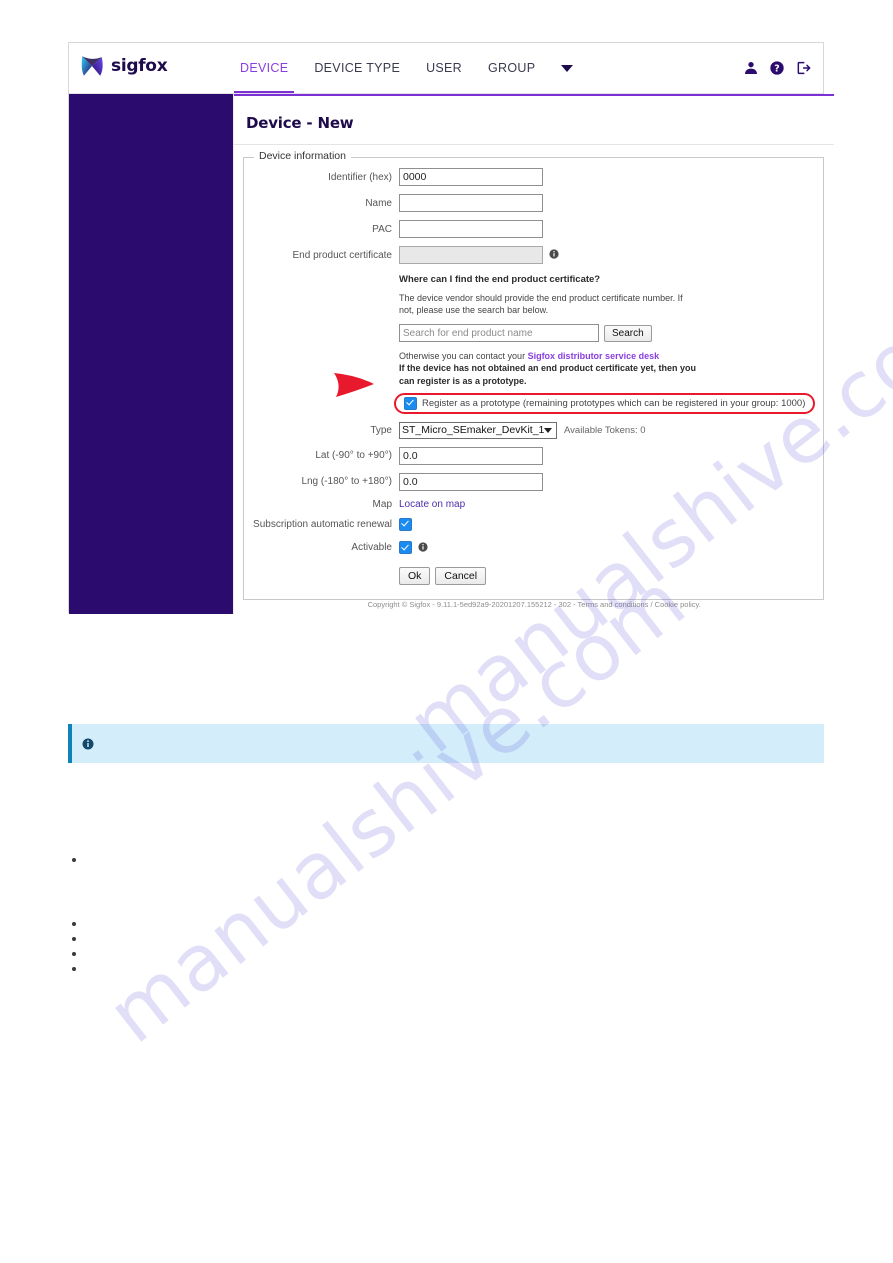  I want to click on type-label: Type, so click(381, 430).